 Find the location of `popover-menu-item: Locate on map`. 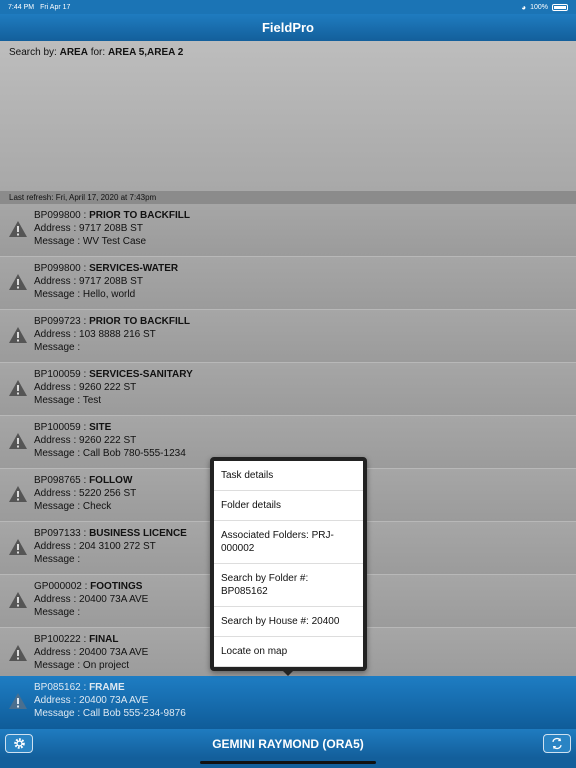

popover-menu-item: Locate on map is located at coordinates (288, 652).